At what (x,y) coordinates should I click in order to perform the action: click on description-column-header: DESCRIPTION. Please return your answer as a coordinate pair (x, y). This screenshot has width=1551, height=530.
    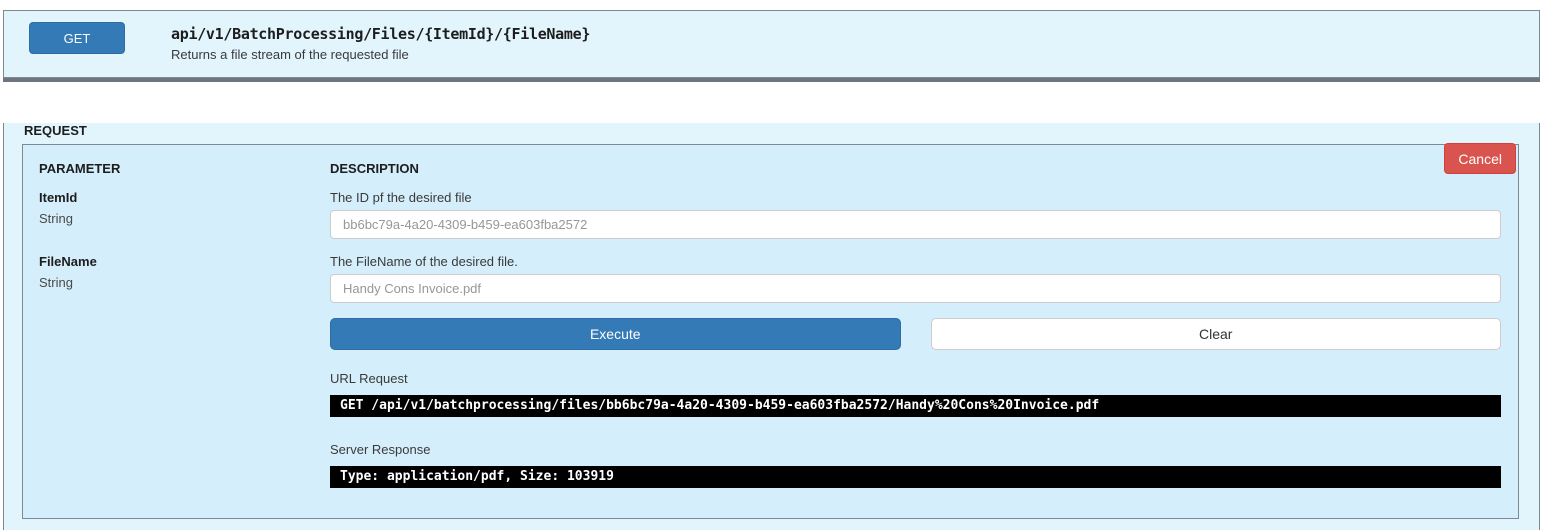
    Looking at the image, I should click on (374, 168).